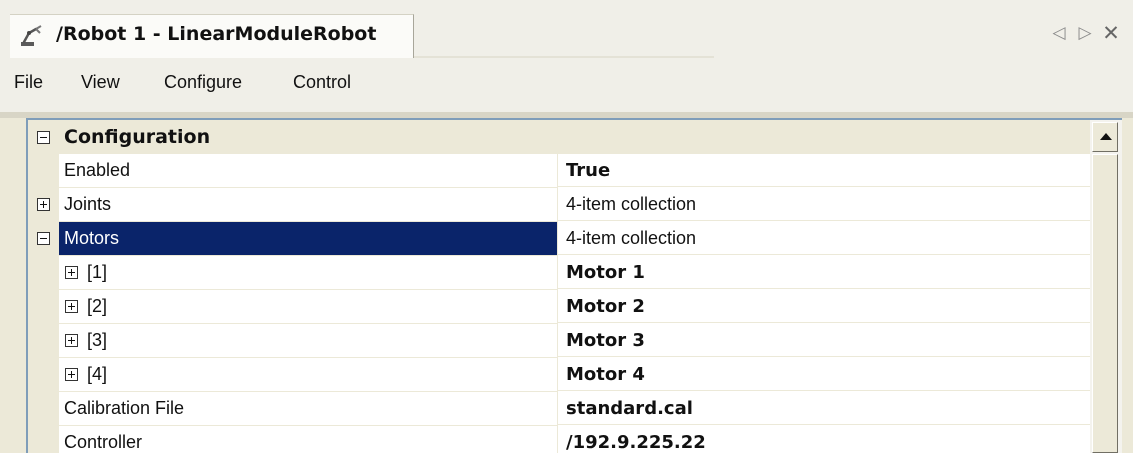 The image size is (1133, 453). What do you see at coordinates (824, 408) in the screenshot?
I see `property-value: standard.cal` at bounding box center [824, 408].